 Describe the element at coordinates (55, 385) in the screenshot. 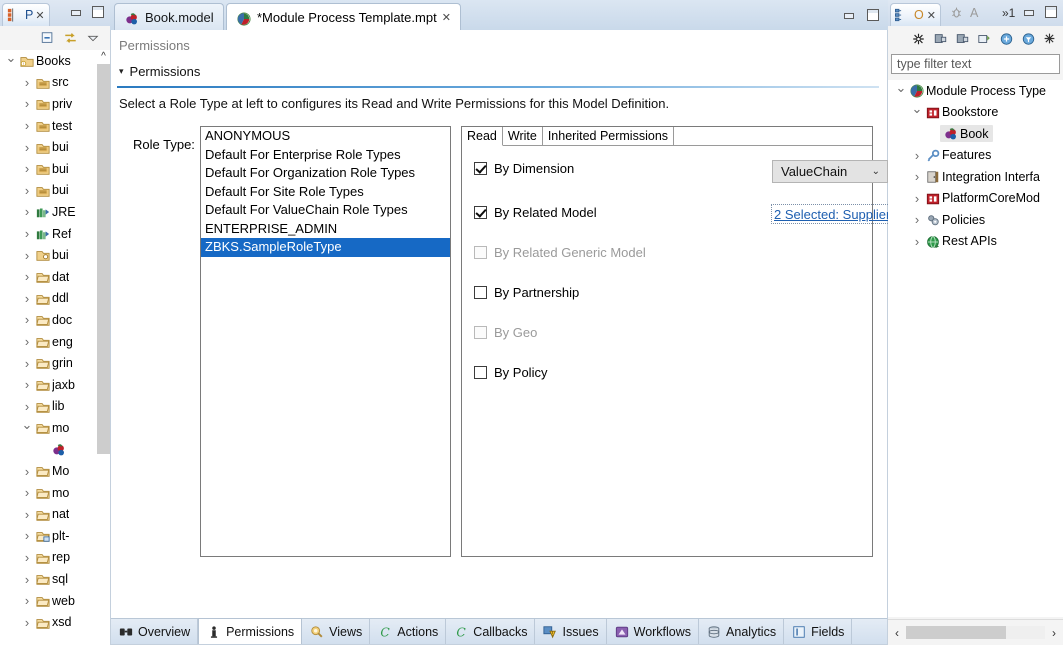

I see `project-tree-item: jaxb` at that location.